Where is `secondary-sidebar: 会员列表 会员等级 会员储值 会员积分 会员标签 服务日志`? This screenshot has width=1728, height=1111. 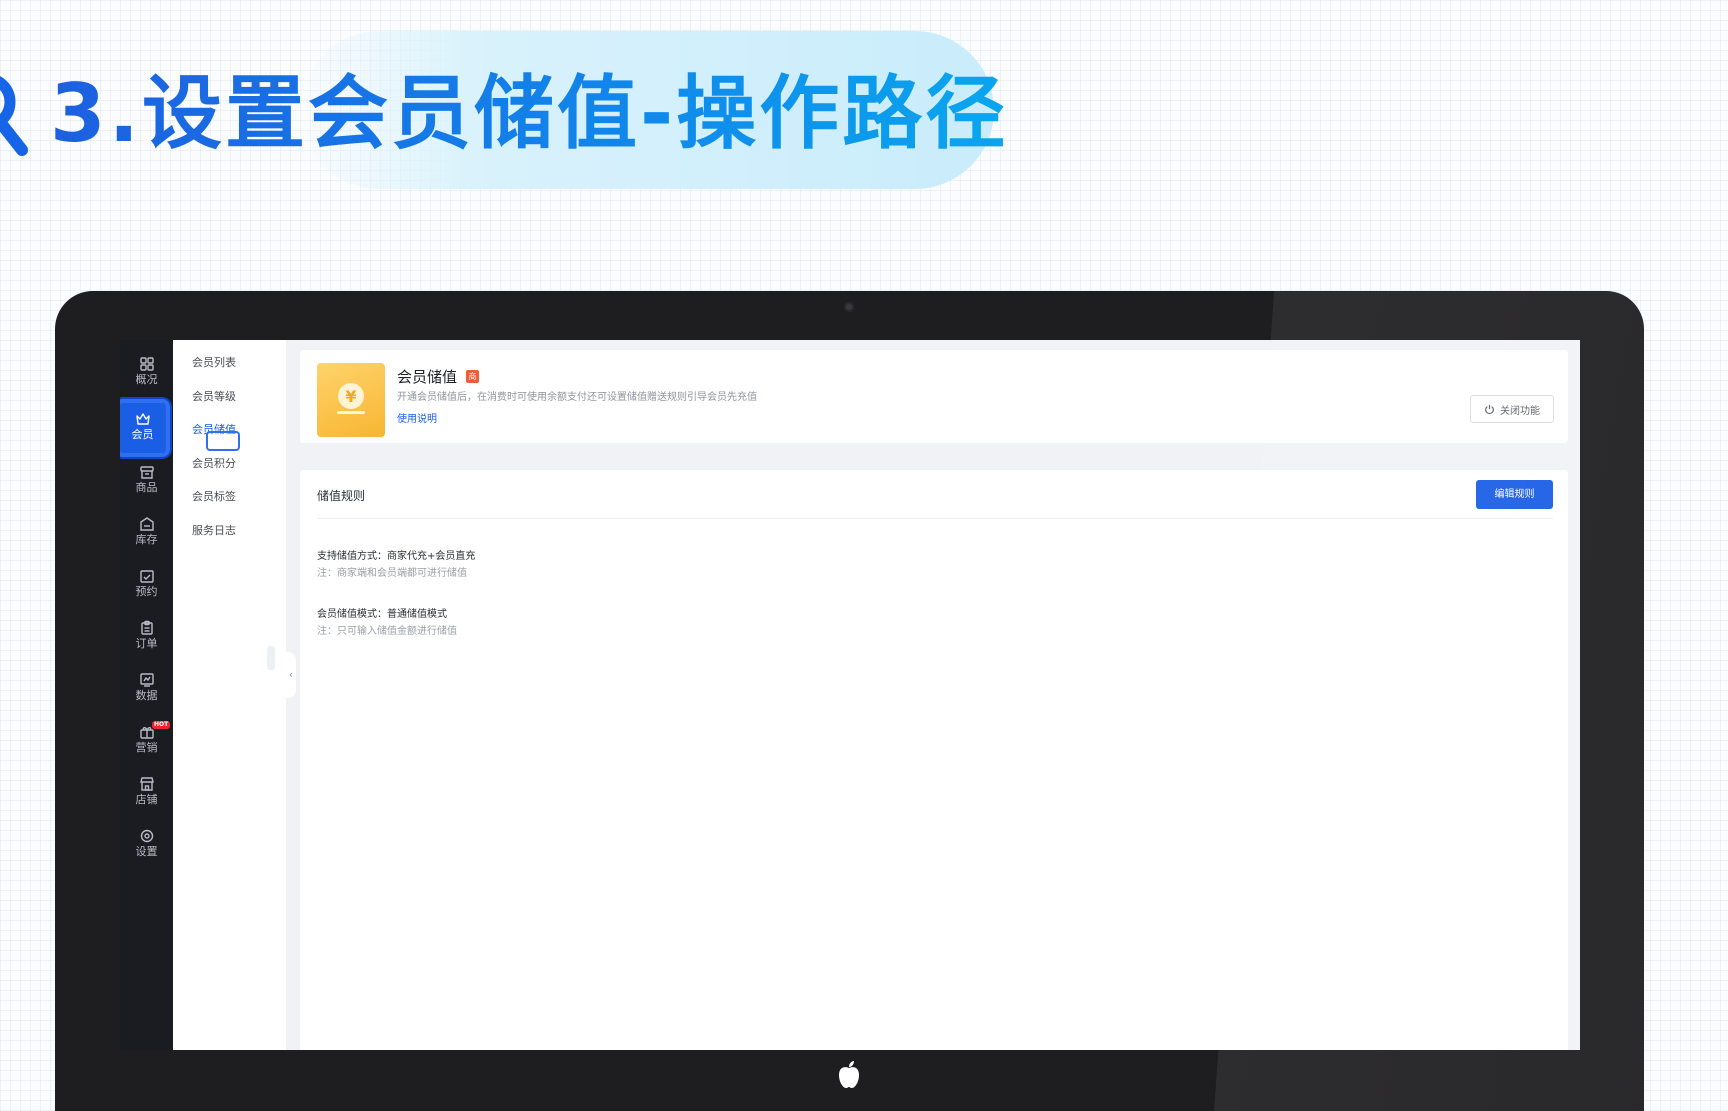
secondary-sidebar: 会员列表 会员等级 会员储值 会员积分 会员标签 服务日志 is located at coordinates (229, 695).